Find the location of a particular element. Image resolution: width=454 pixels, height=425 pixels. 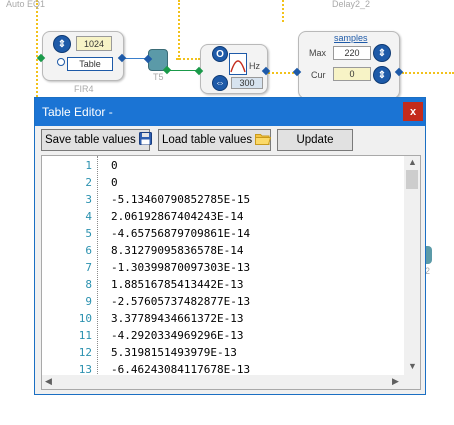

table-row: 12 5.3198151493979E-13 is located at coordinates (222, 352).